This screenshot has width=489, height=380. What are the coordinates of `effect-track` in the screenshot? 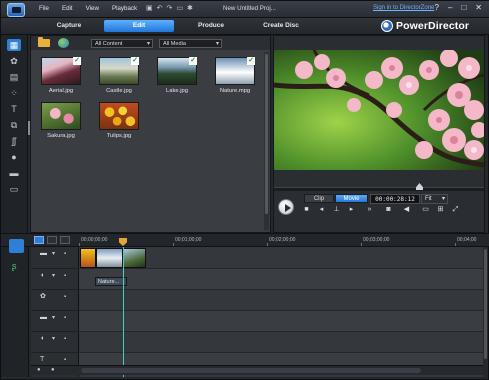 It's located at (281, 300).